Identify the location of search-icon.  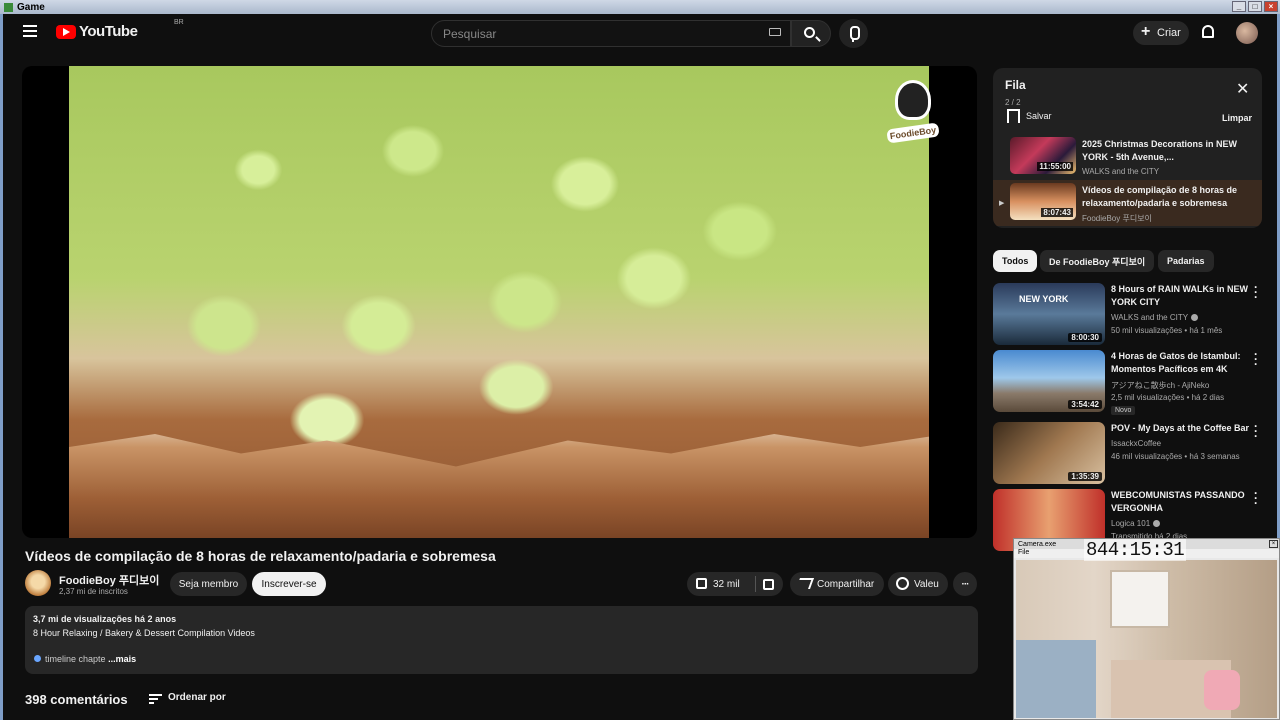
(809, 32).